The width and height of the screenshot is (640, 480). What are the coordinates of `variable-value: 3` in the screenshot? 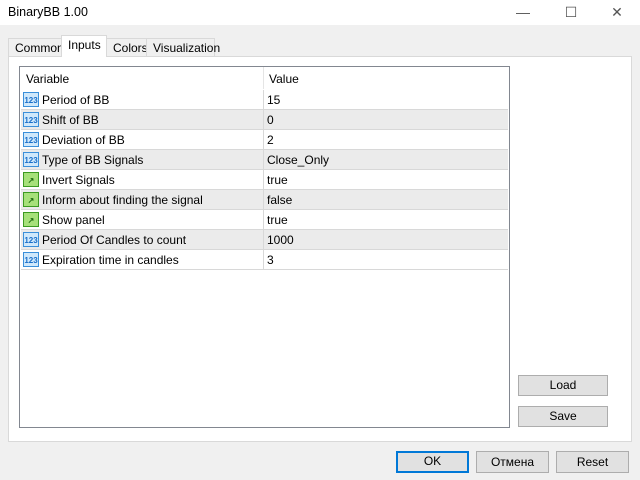 It's located at (270, 260).